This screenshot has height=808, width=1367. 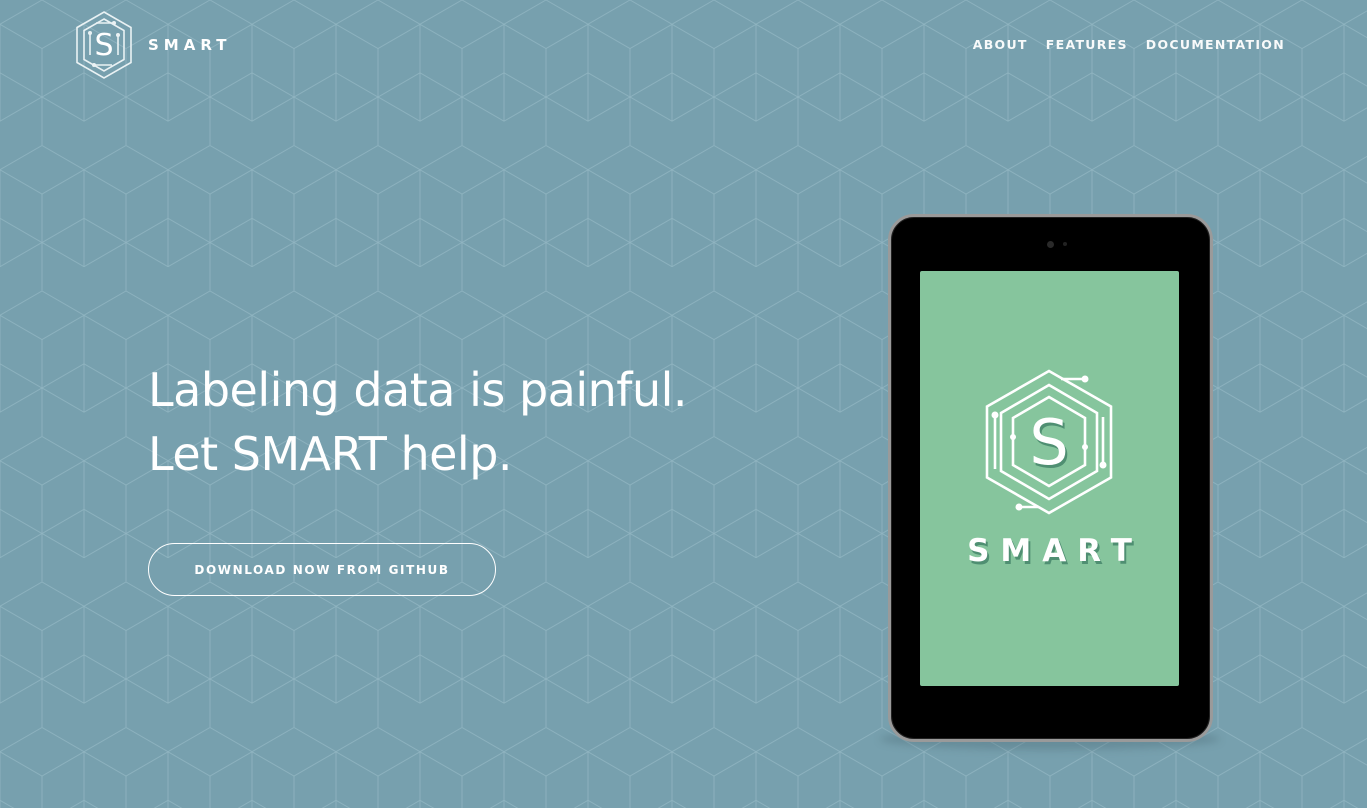 I want to click on smart-hexagon-logo-icon: S S, so click(x=1049, y=442).